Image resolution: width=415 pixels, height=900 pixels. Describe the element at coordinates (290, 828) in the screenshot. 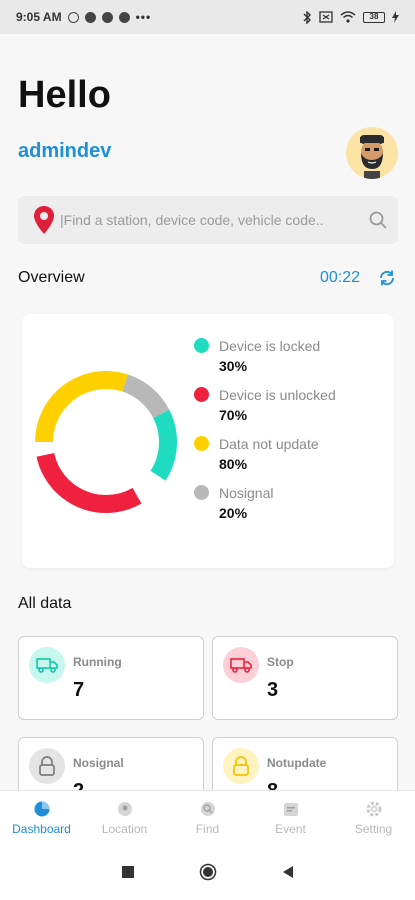

I see `nav-label: Event` at that location.